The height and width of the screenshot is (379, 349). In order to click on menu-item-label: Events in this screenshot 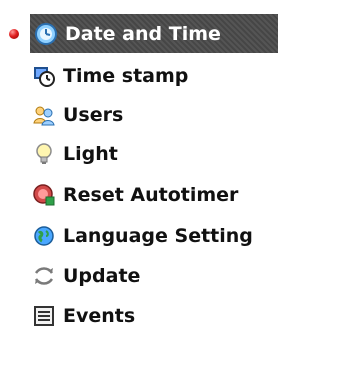, I will do `click(99, 316)`.